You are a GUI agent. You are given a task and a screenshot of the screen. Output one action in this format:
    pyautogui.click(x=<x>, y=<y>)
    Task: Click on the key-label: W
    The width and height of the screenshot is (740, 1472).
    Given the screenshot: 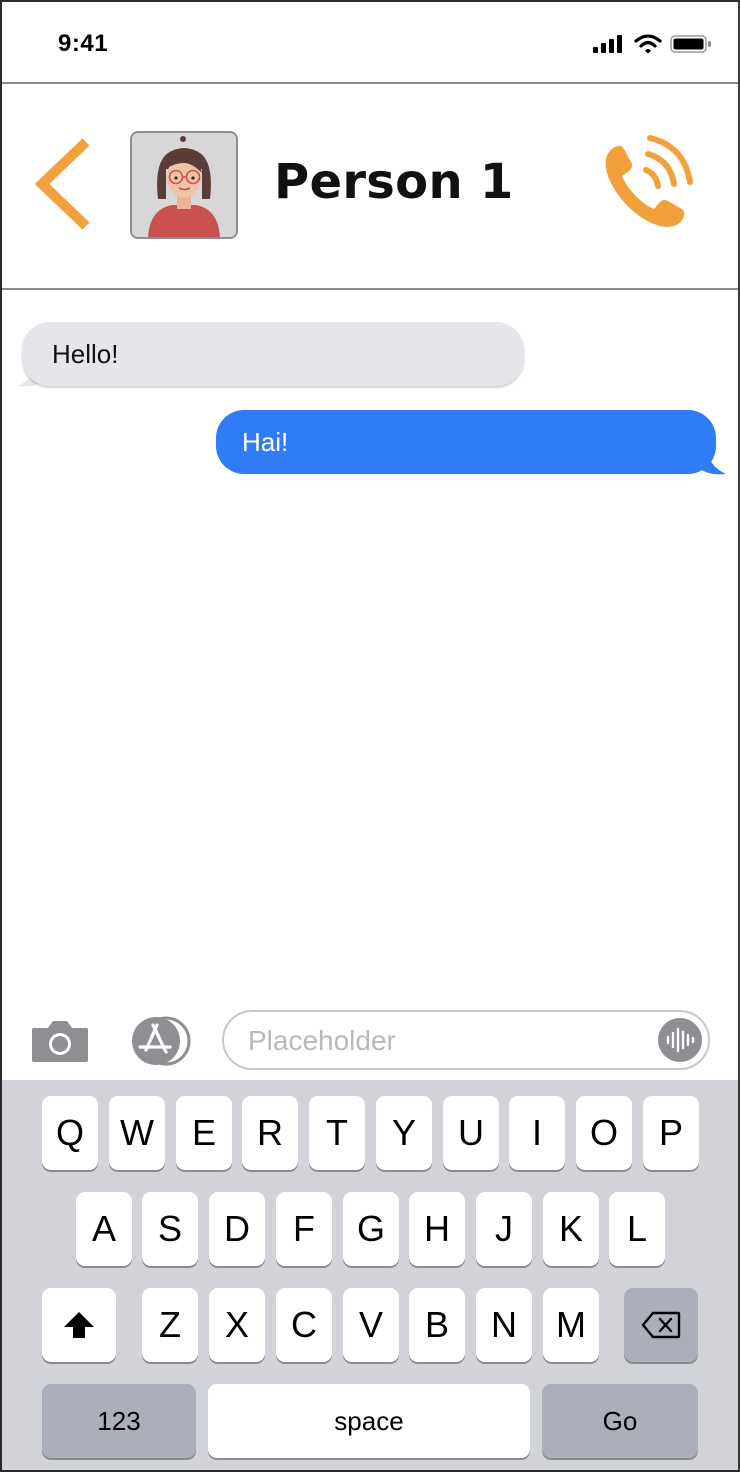 What is the action you would take?
    pyautogui.click(x=137, y=1132)
    